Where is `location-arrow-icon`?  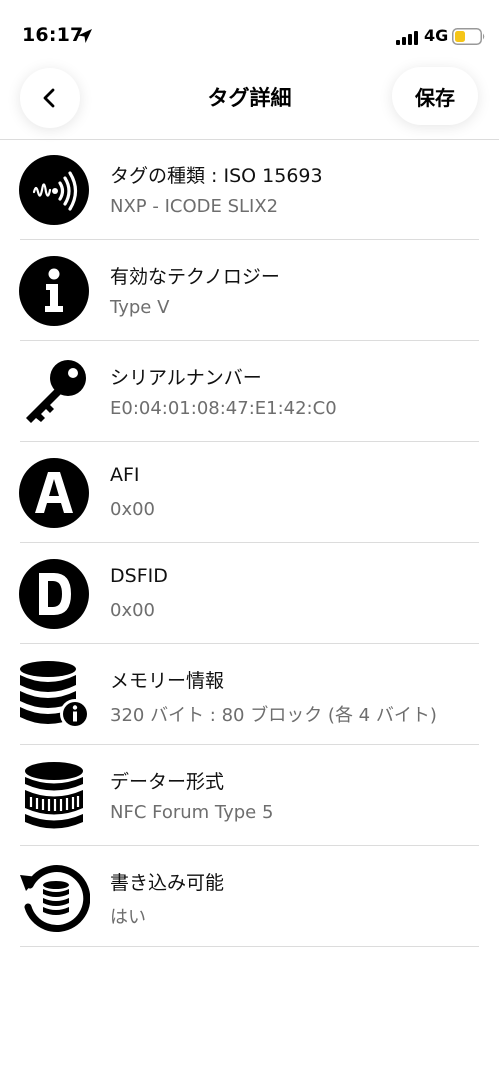 location-arrow-icon is located at coordinates (85, 36).